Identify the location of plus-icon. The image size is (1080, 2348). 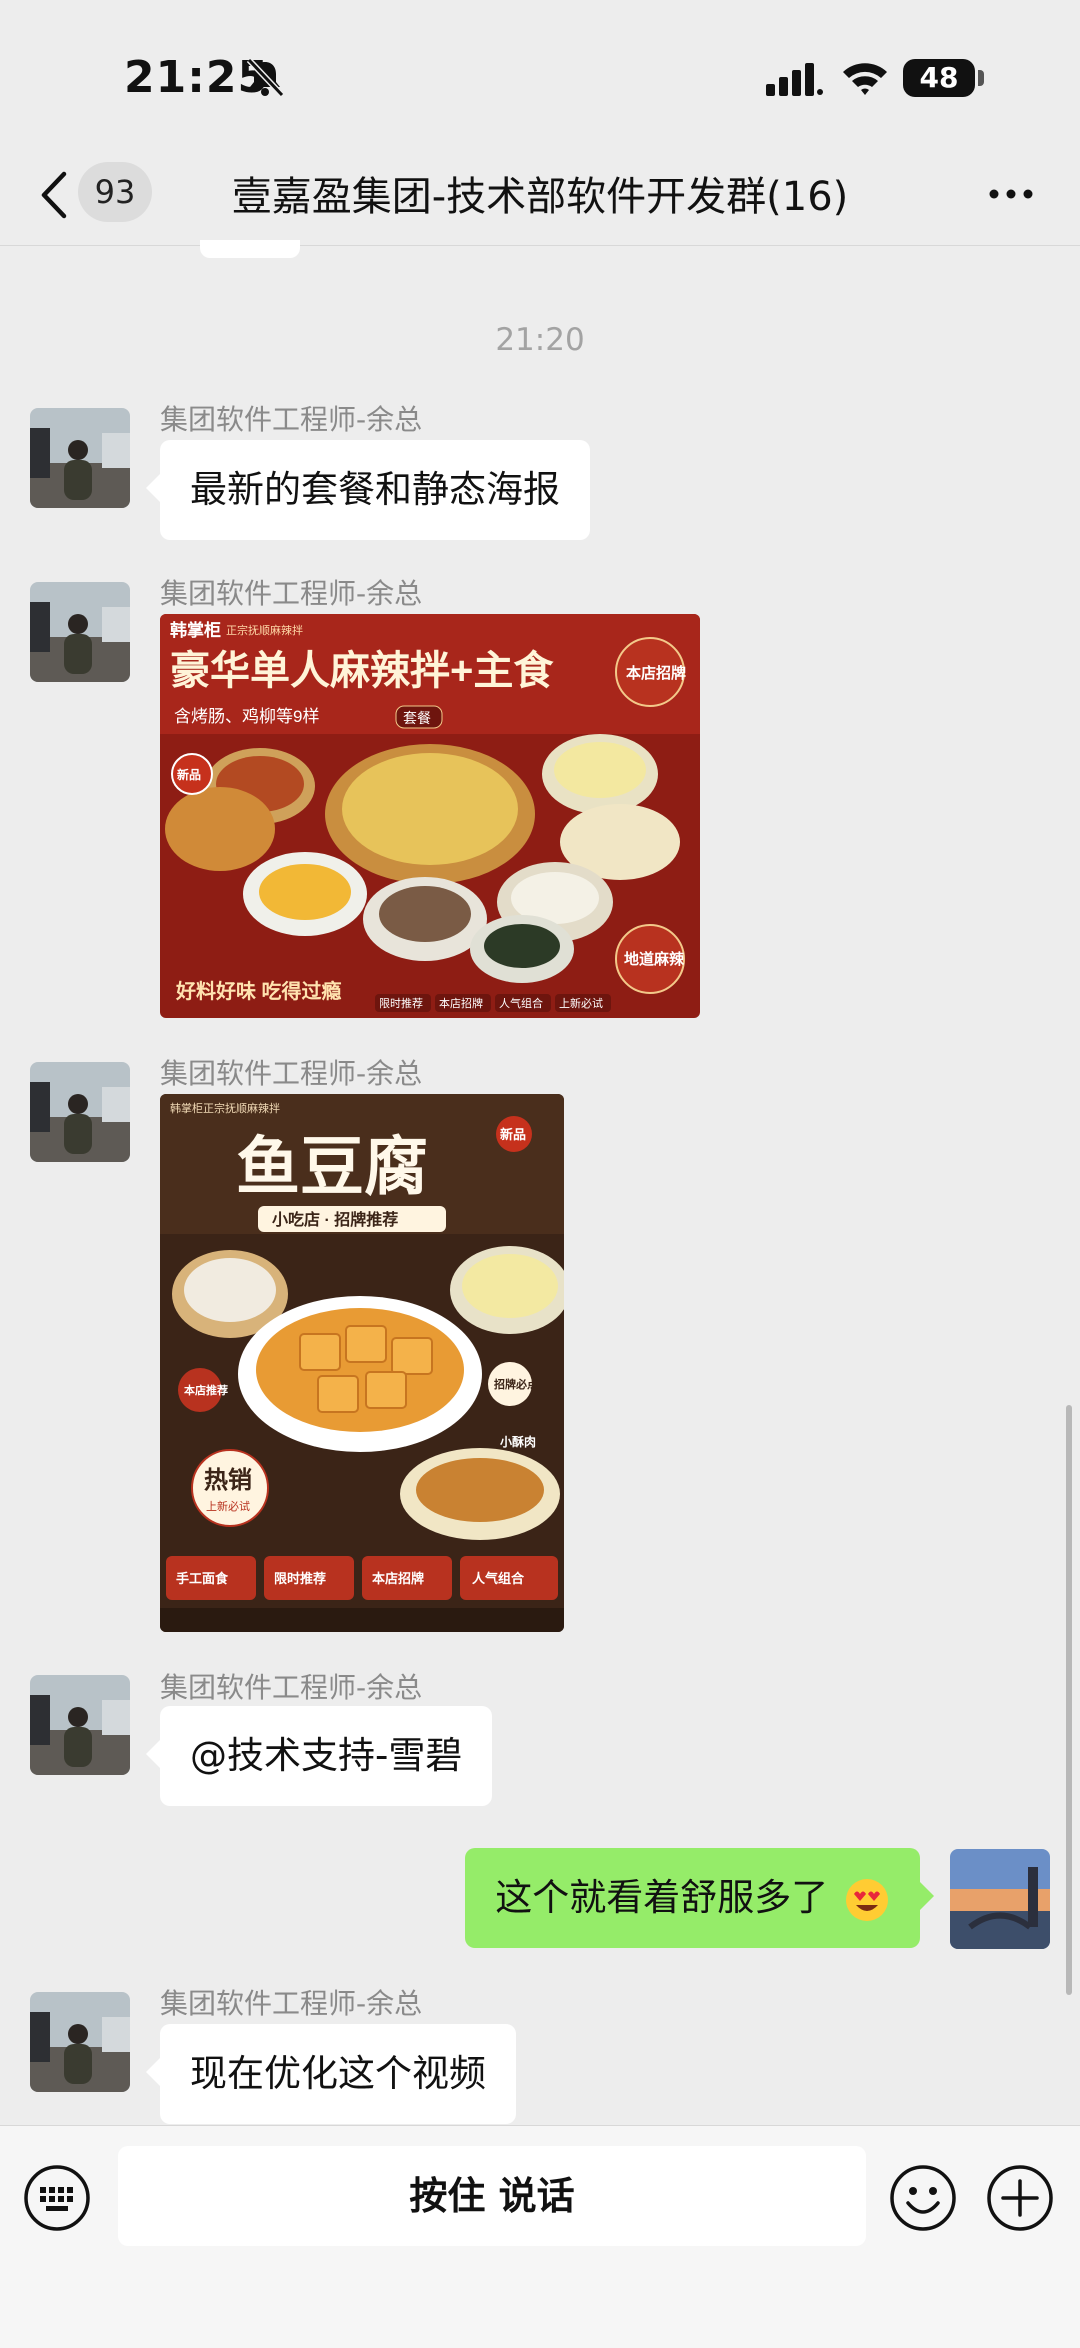
(1020, 2198).